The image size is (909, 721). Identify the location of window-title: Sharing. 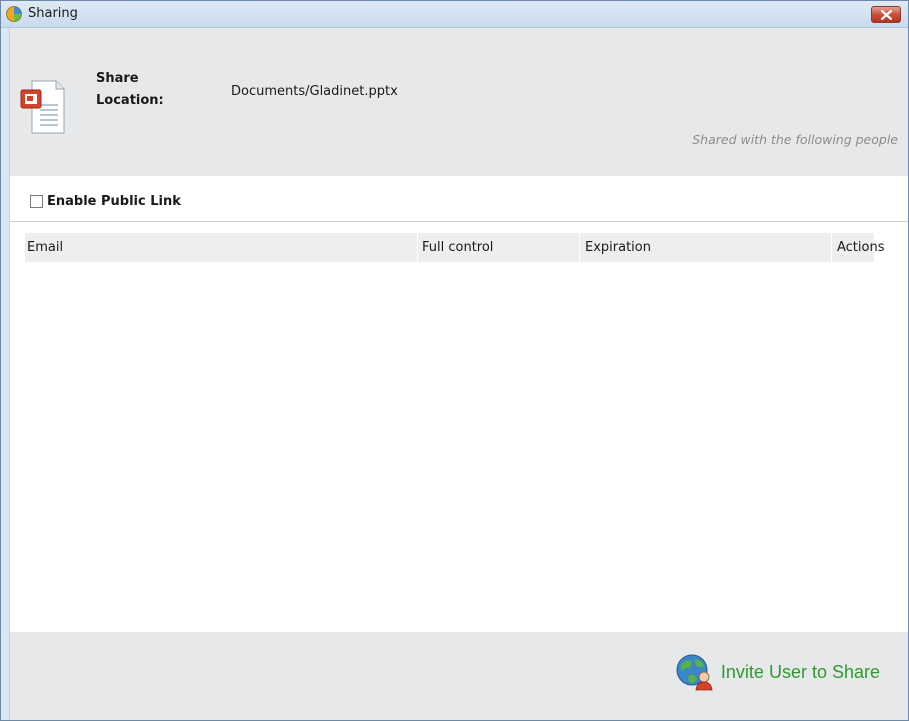
(53, 13).